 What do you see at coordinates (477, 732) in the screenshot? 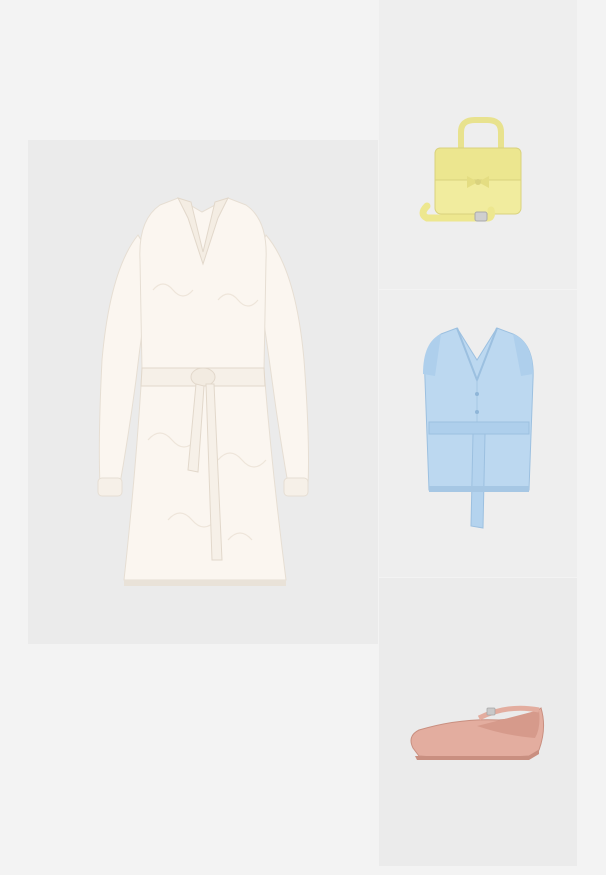
I see `flats-image` at bounding box center [477, 732].